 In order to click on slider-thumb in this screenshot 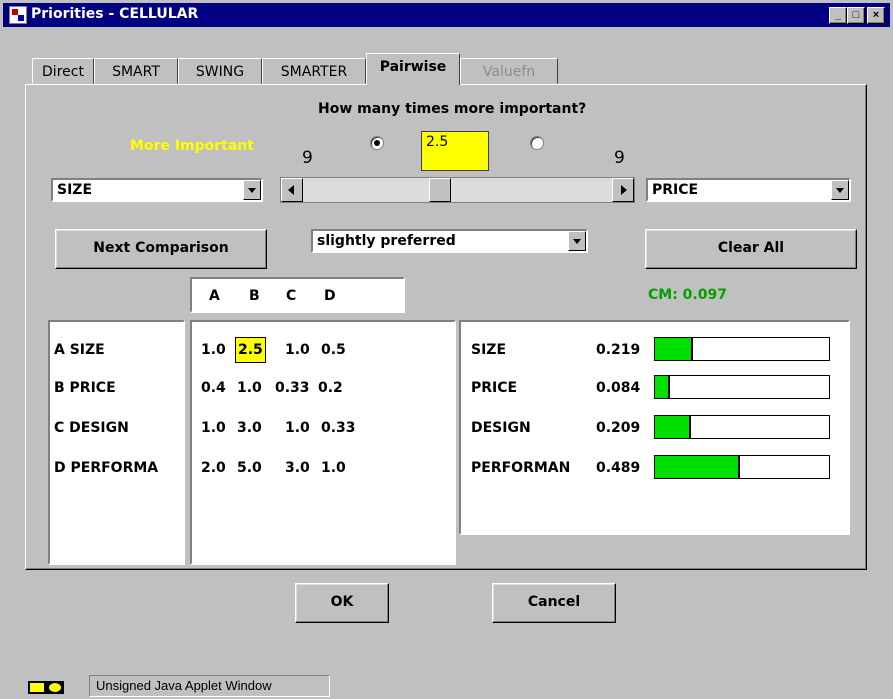, I will do `click(440, 190)`.